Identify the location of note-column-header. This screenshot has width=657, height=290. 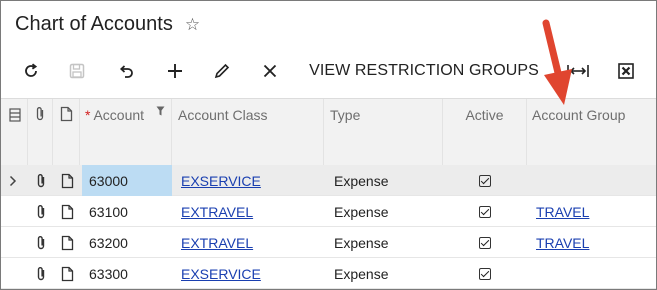
(66, 132).